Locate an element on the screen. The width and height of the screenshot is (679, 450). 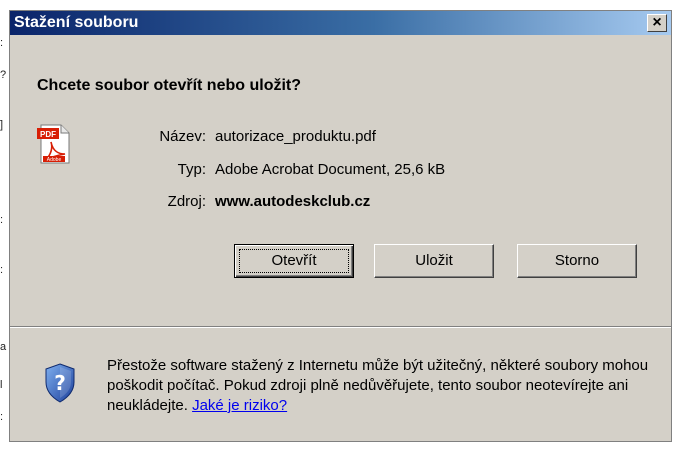
file-type-value: Adobe Acrobat Document, 25,6 kB is located at coordinates (330, 169).